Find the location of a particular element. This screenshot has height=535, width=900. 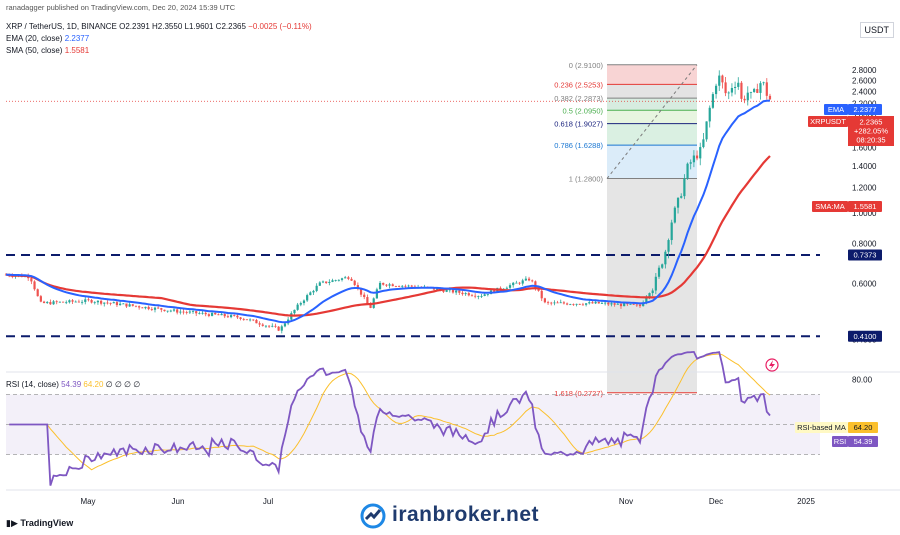

ema-tag: EMA is located at coordinates (836, 109).